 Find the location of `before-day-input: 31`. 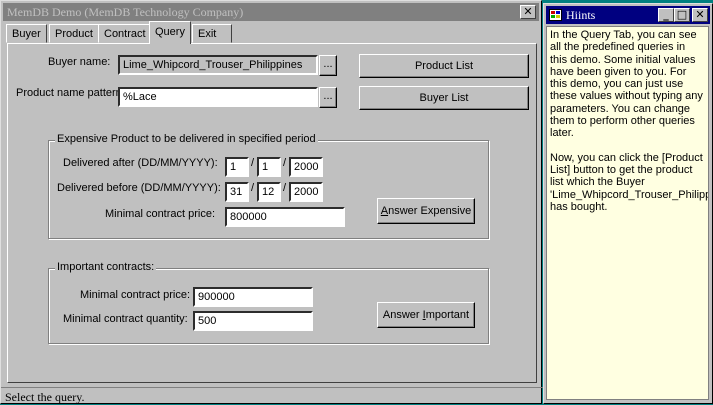

before-day-input: 31 is located at coordinates (237, 192).